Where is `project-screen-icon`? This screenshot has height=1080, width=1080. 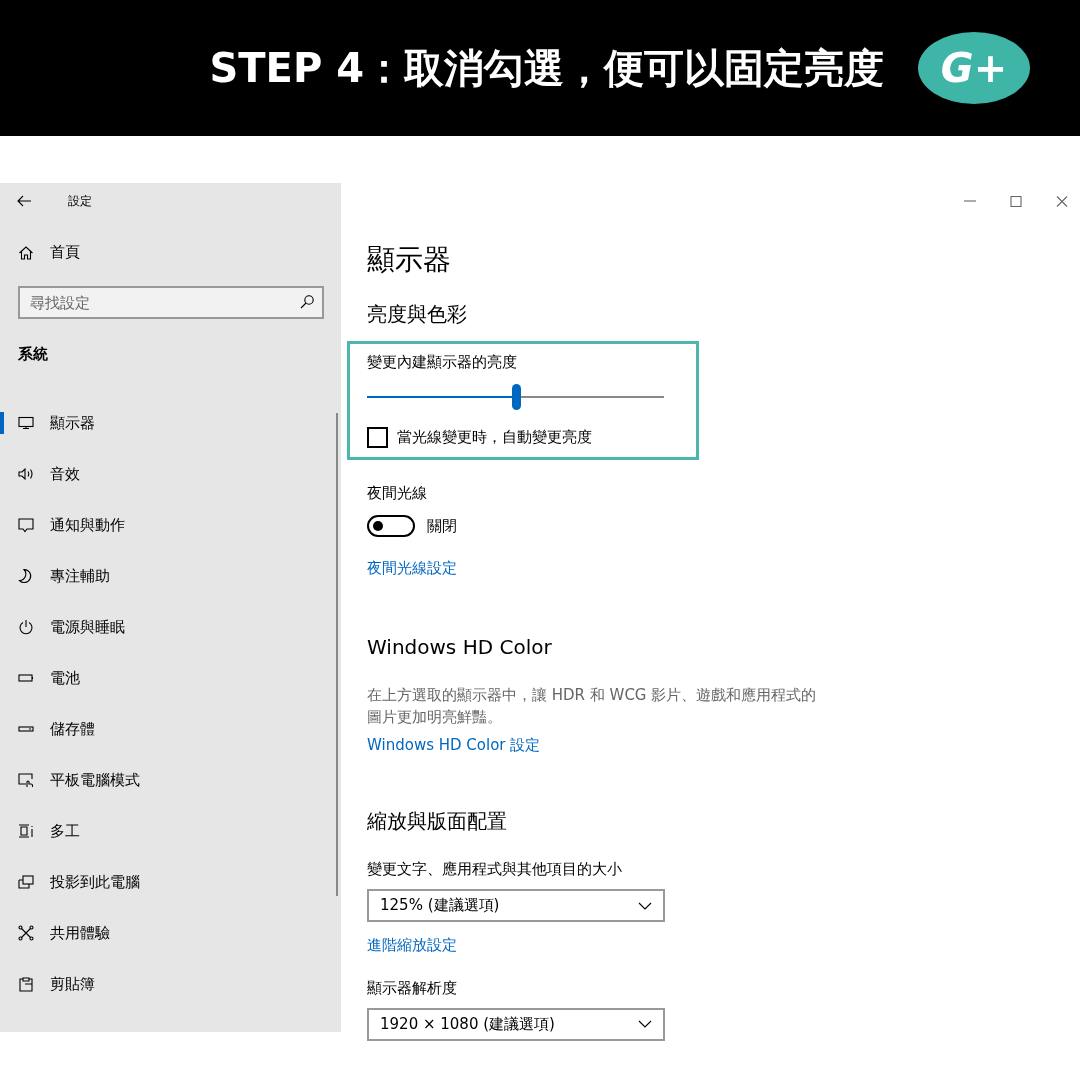
project-screen-icon is located at coordinates (26, 882).